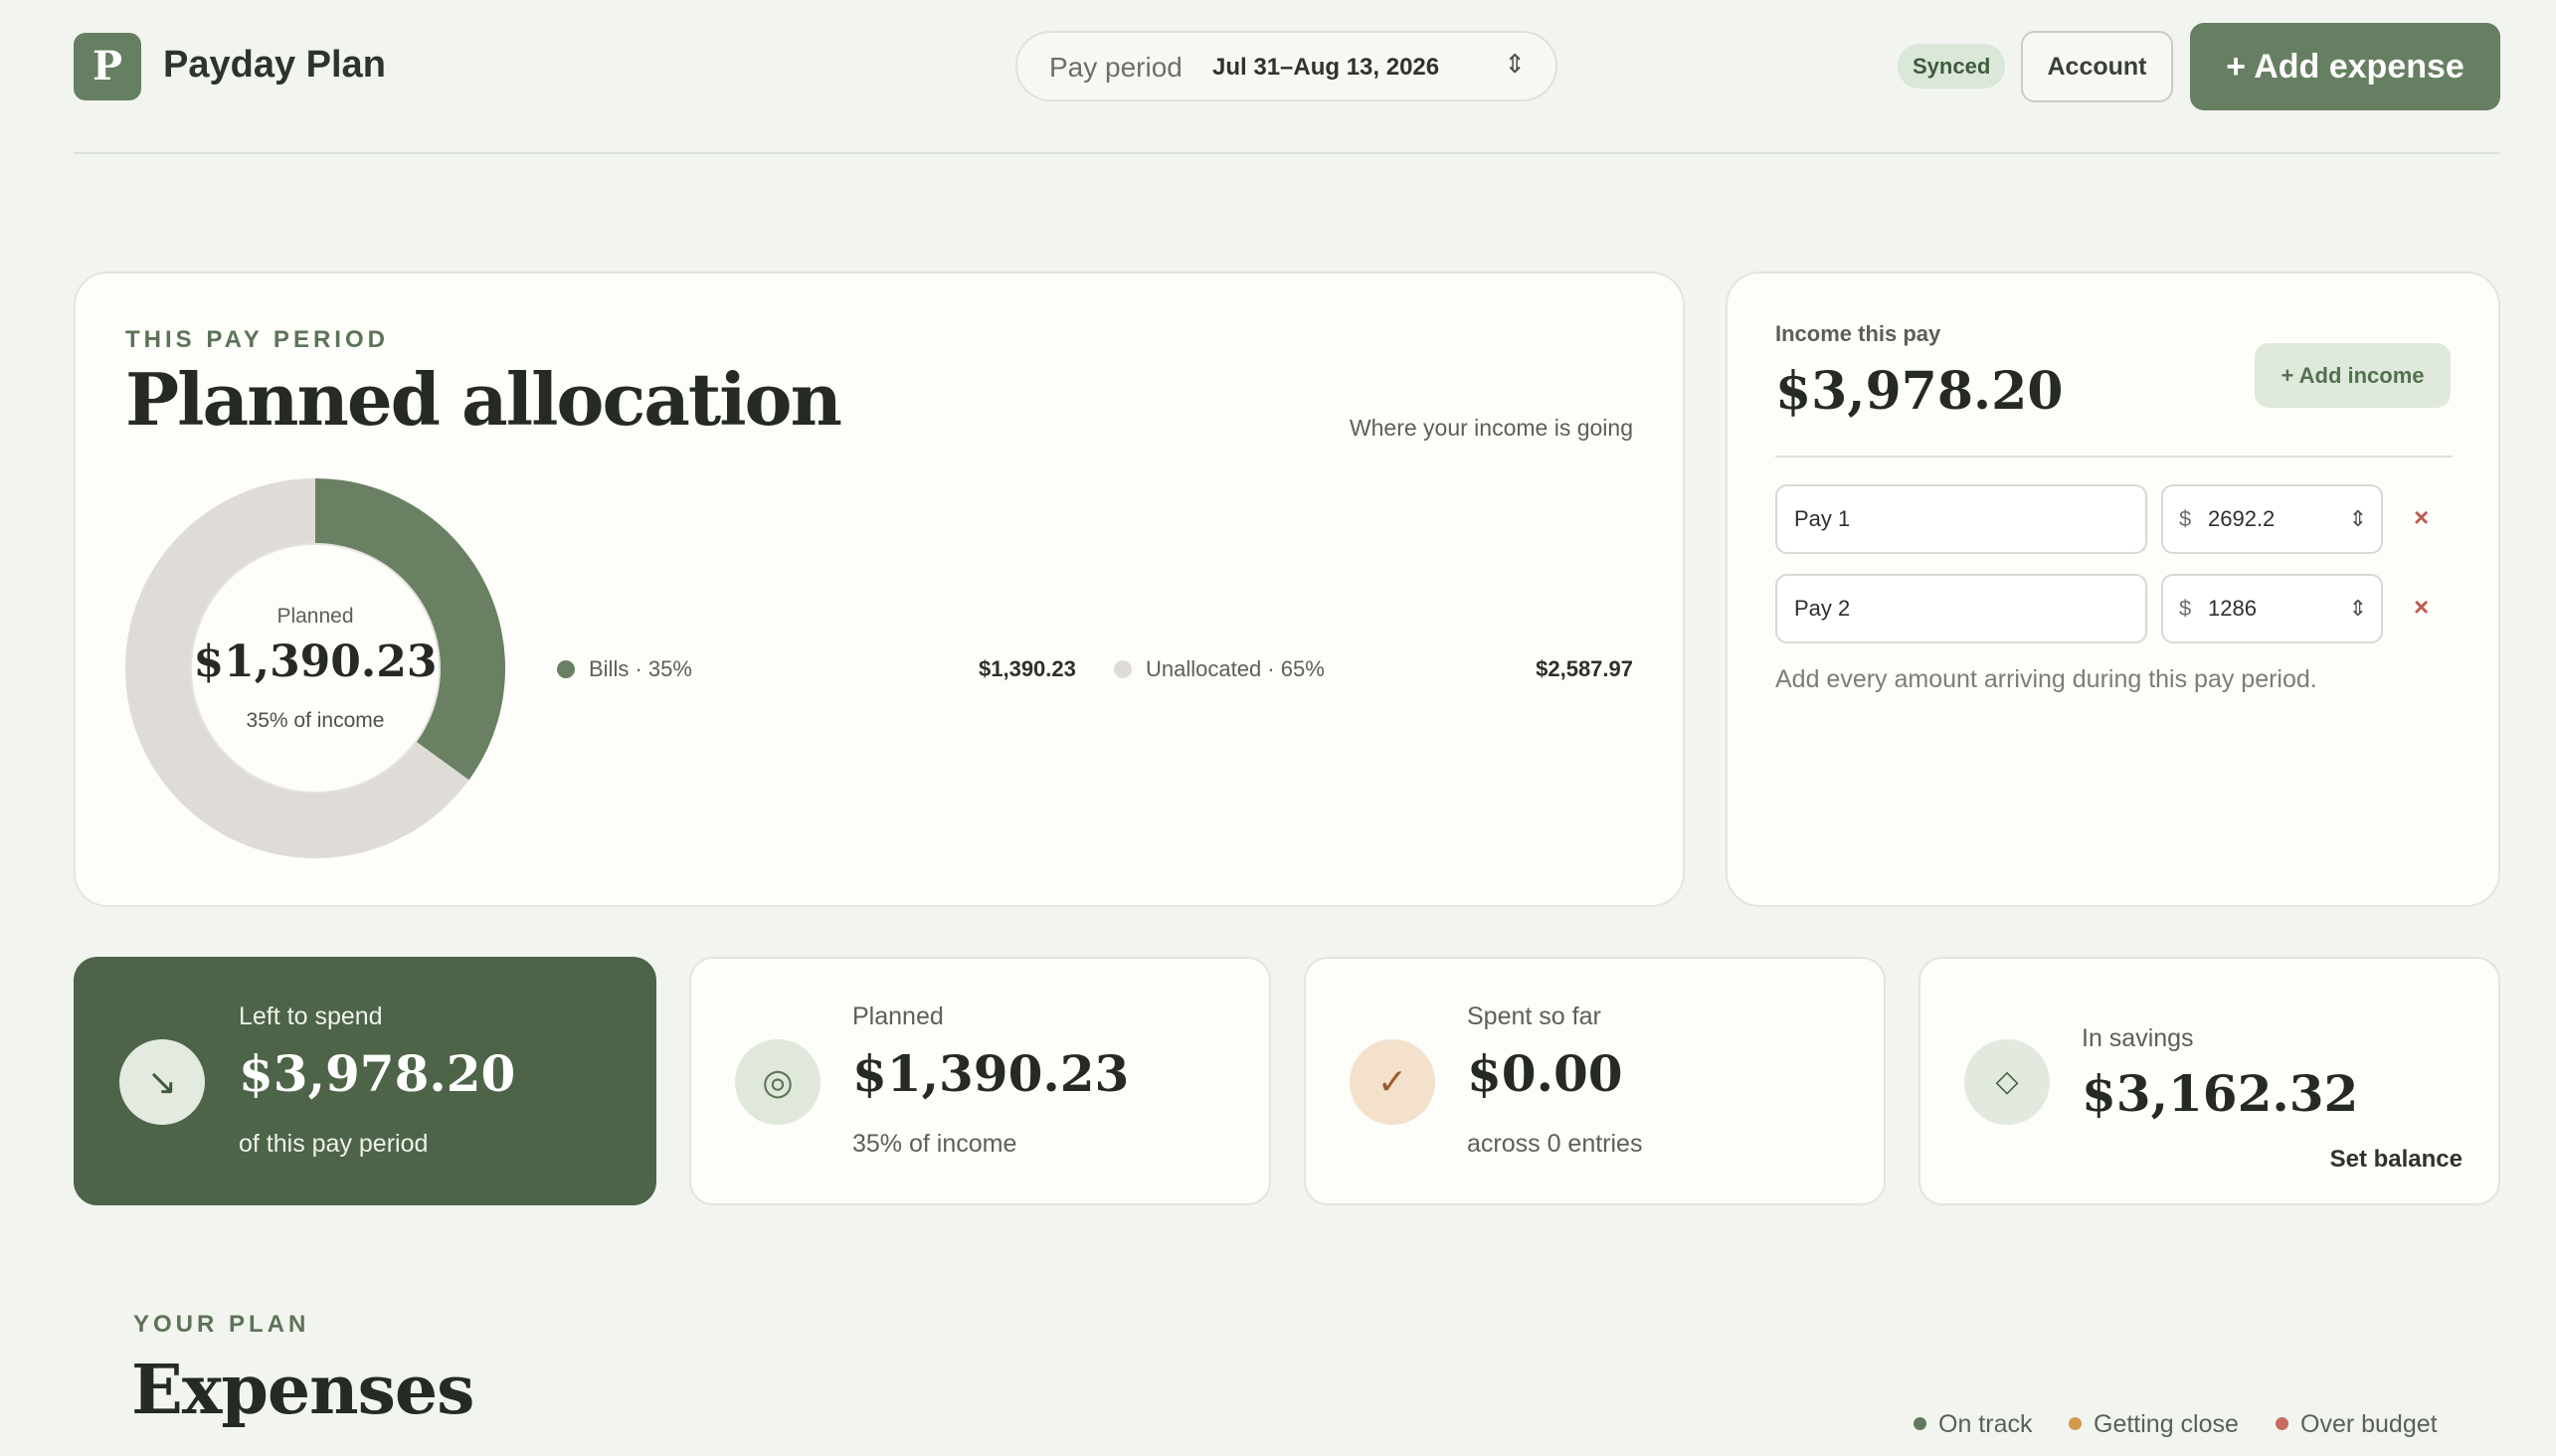  I want to click on chevron-up-down-icon: ⇕, so click(1515, 64).